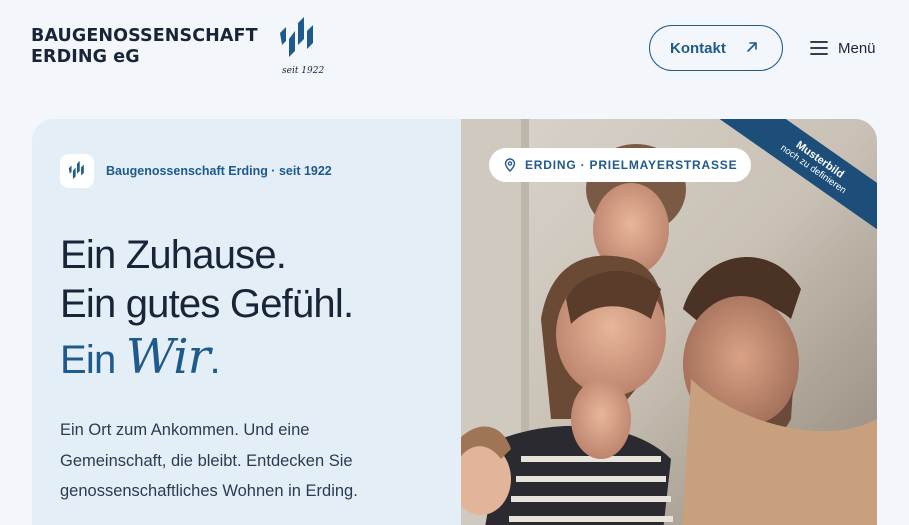  Describe the element at coordinates (215, 360) in the screenshot. I see `headline-line-3-suffix: .` at that location.